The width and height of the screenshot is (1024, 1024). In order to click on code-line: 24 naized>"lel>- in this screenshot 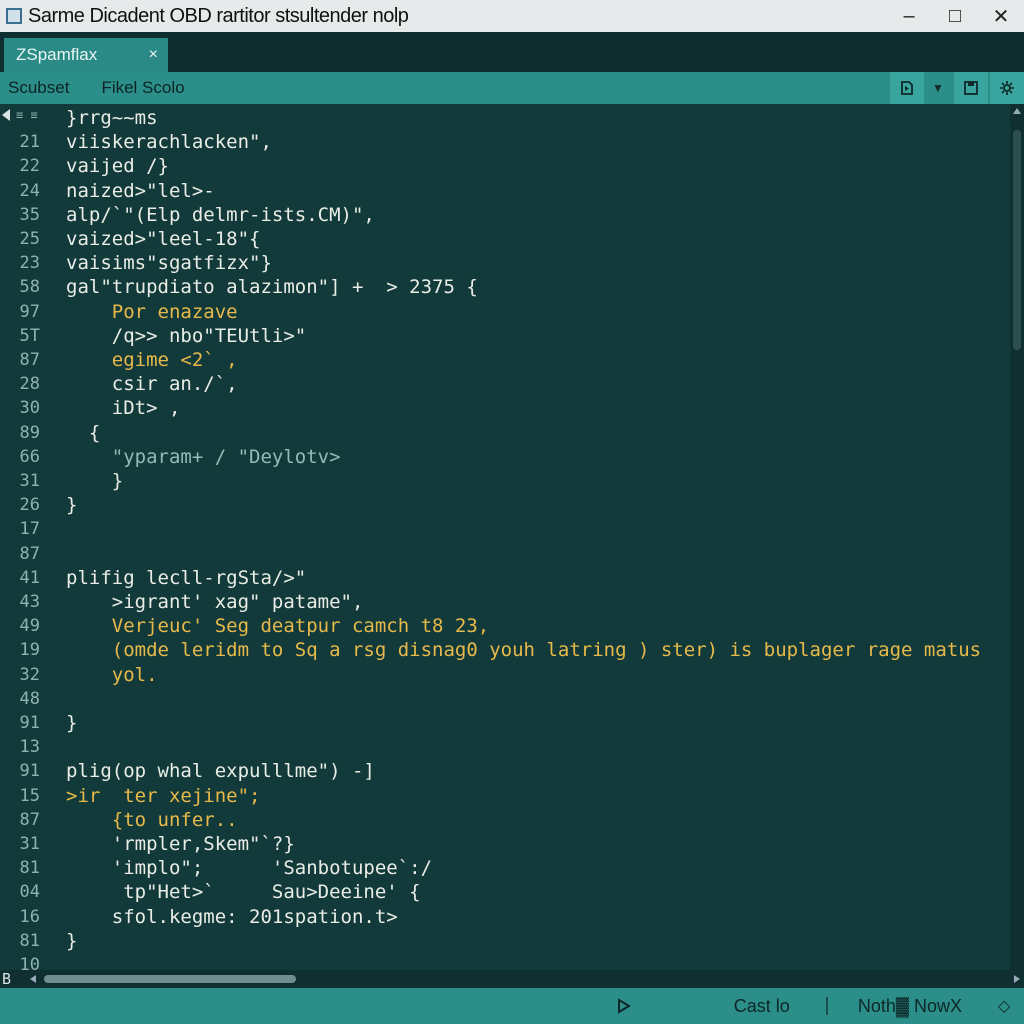, I will do `click(505, 191)`.